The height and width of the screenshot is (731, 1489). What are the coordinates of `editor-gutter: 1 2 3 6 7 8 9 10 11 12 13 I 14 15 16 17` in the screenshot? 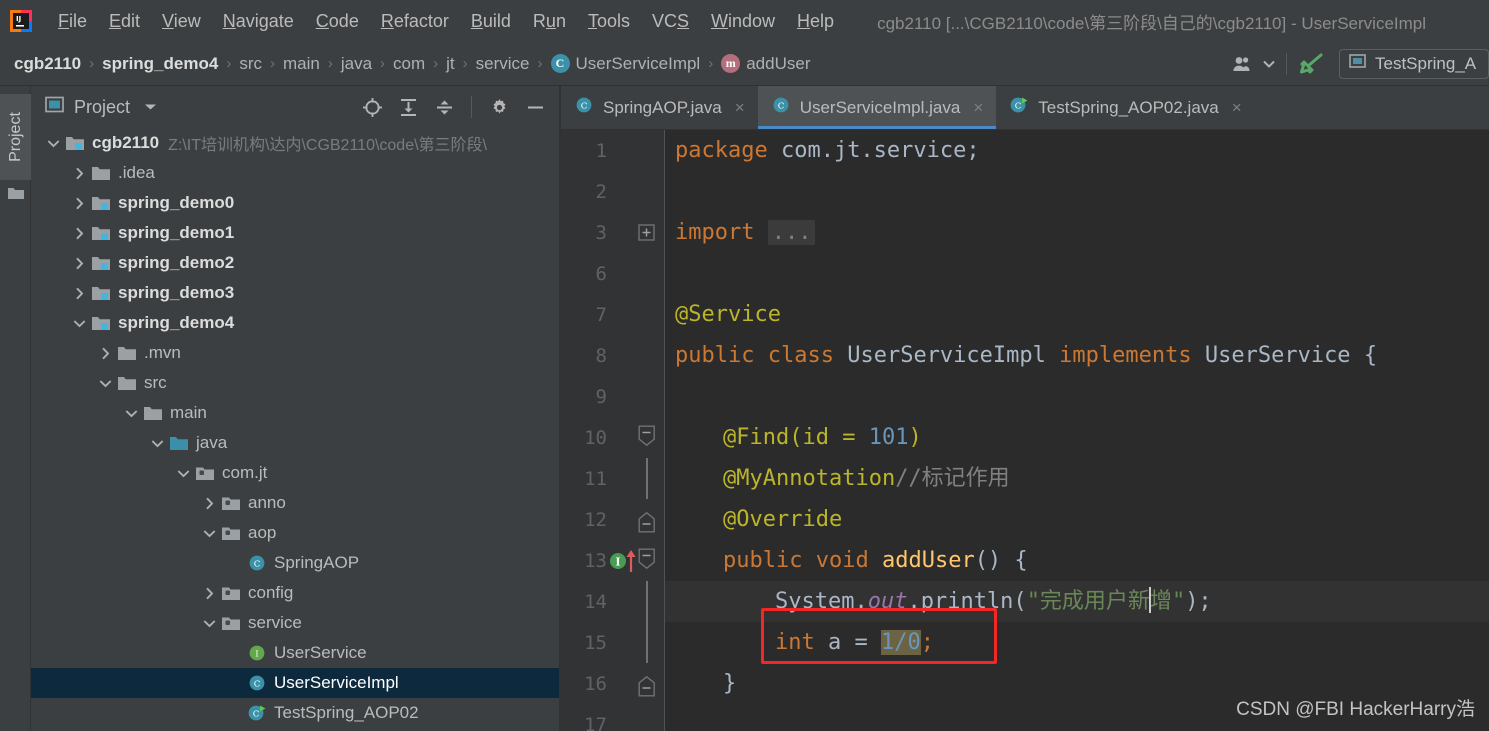 It's located at (612, 430).